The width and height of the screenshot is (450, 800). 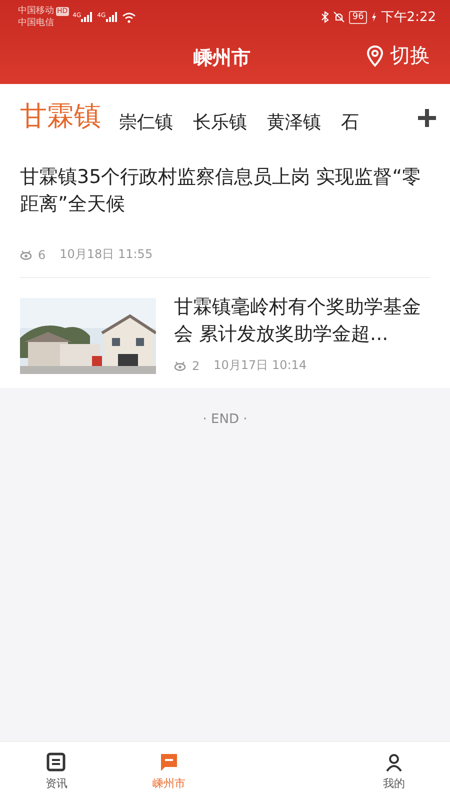 What do you see at coordinates (427, 118) in the screenshot?
I see `plus-icon` at bounding box center [427, 118].